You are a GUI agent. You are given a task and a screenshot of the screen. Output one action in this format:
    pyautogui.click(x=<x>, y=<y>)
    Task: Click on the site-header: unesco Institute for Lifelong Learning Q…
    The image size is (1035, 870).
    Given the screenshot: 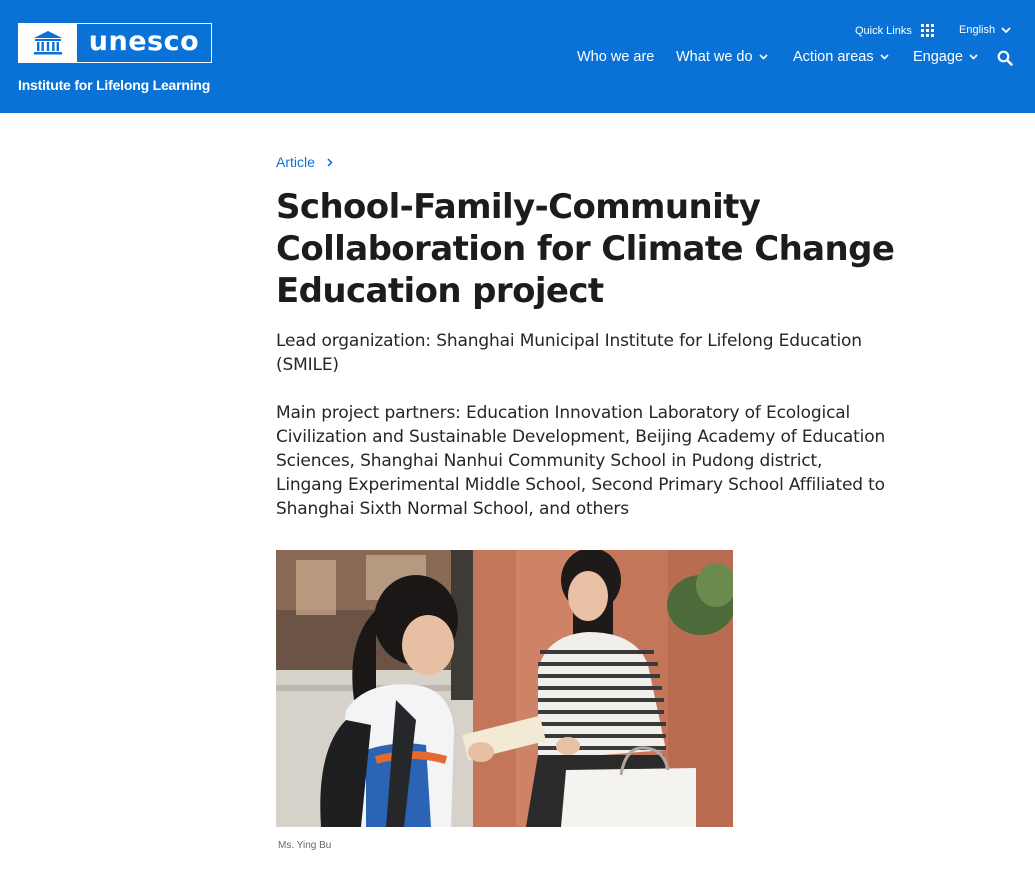 What is the action you would take?
    pyautogui.click(x=517, y=56)
    